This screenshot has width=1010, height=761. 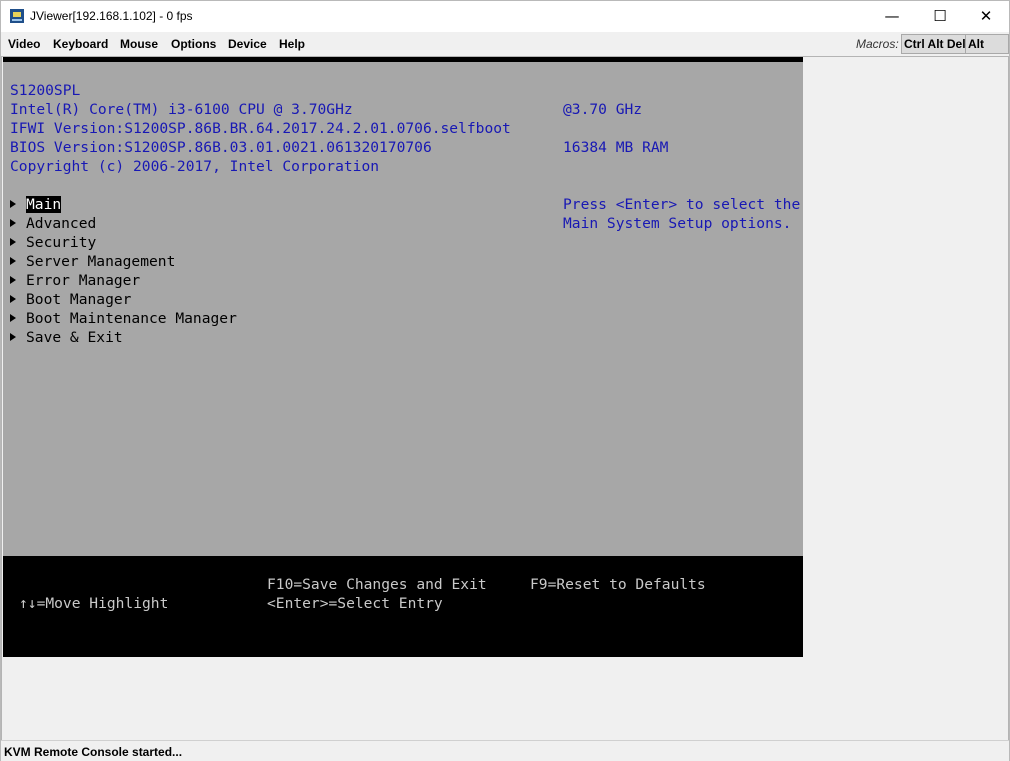 I want to click on enter-select-hint: <Enter>=Select Entry, so click(x=355, y=603).